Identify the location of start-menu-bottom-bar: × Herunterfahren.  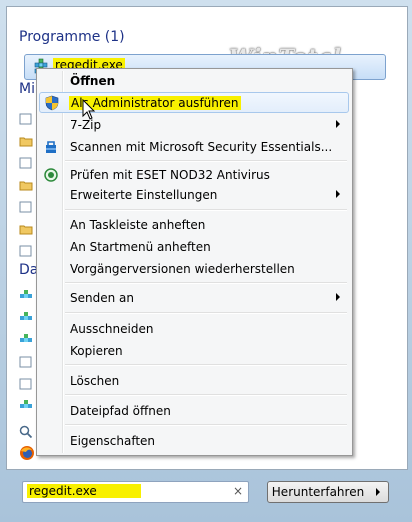
(206, 493).